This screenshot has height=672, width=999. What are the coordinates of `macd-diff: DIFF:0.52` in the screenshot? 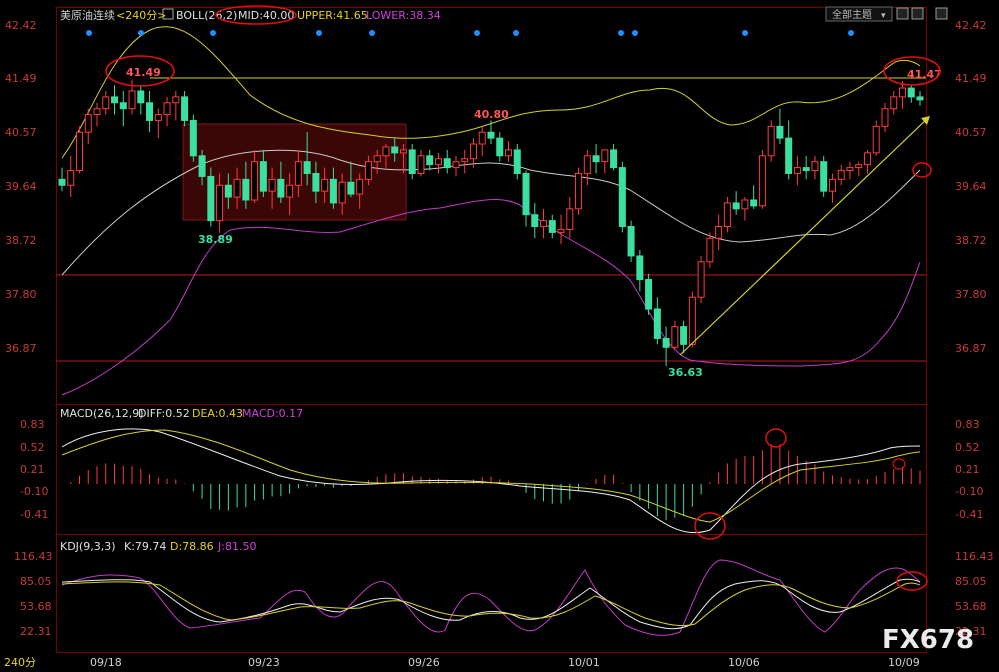 It's located at (164, 413).